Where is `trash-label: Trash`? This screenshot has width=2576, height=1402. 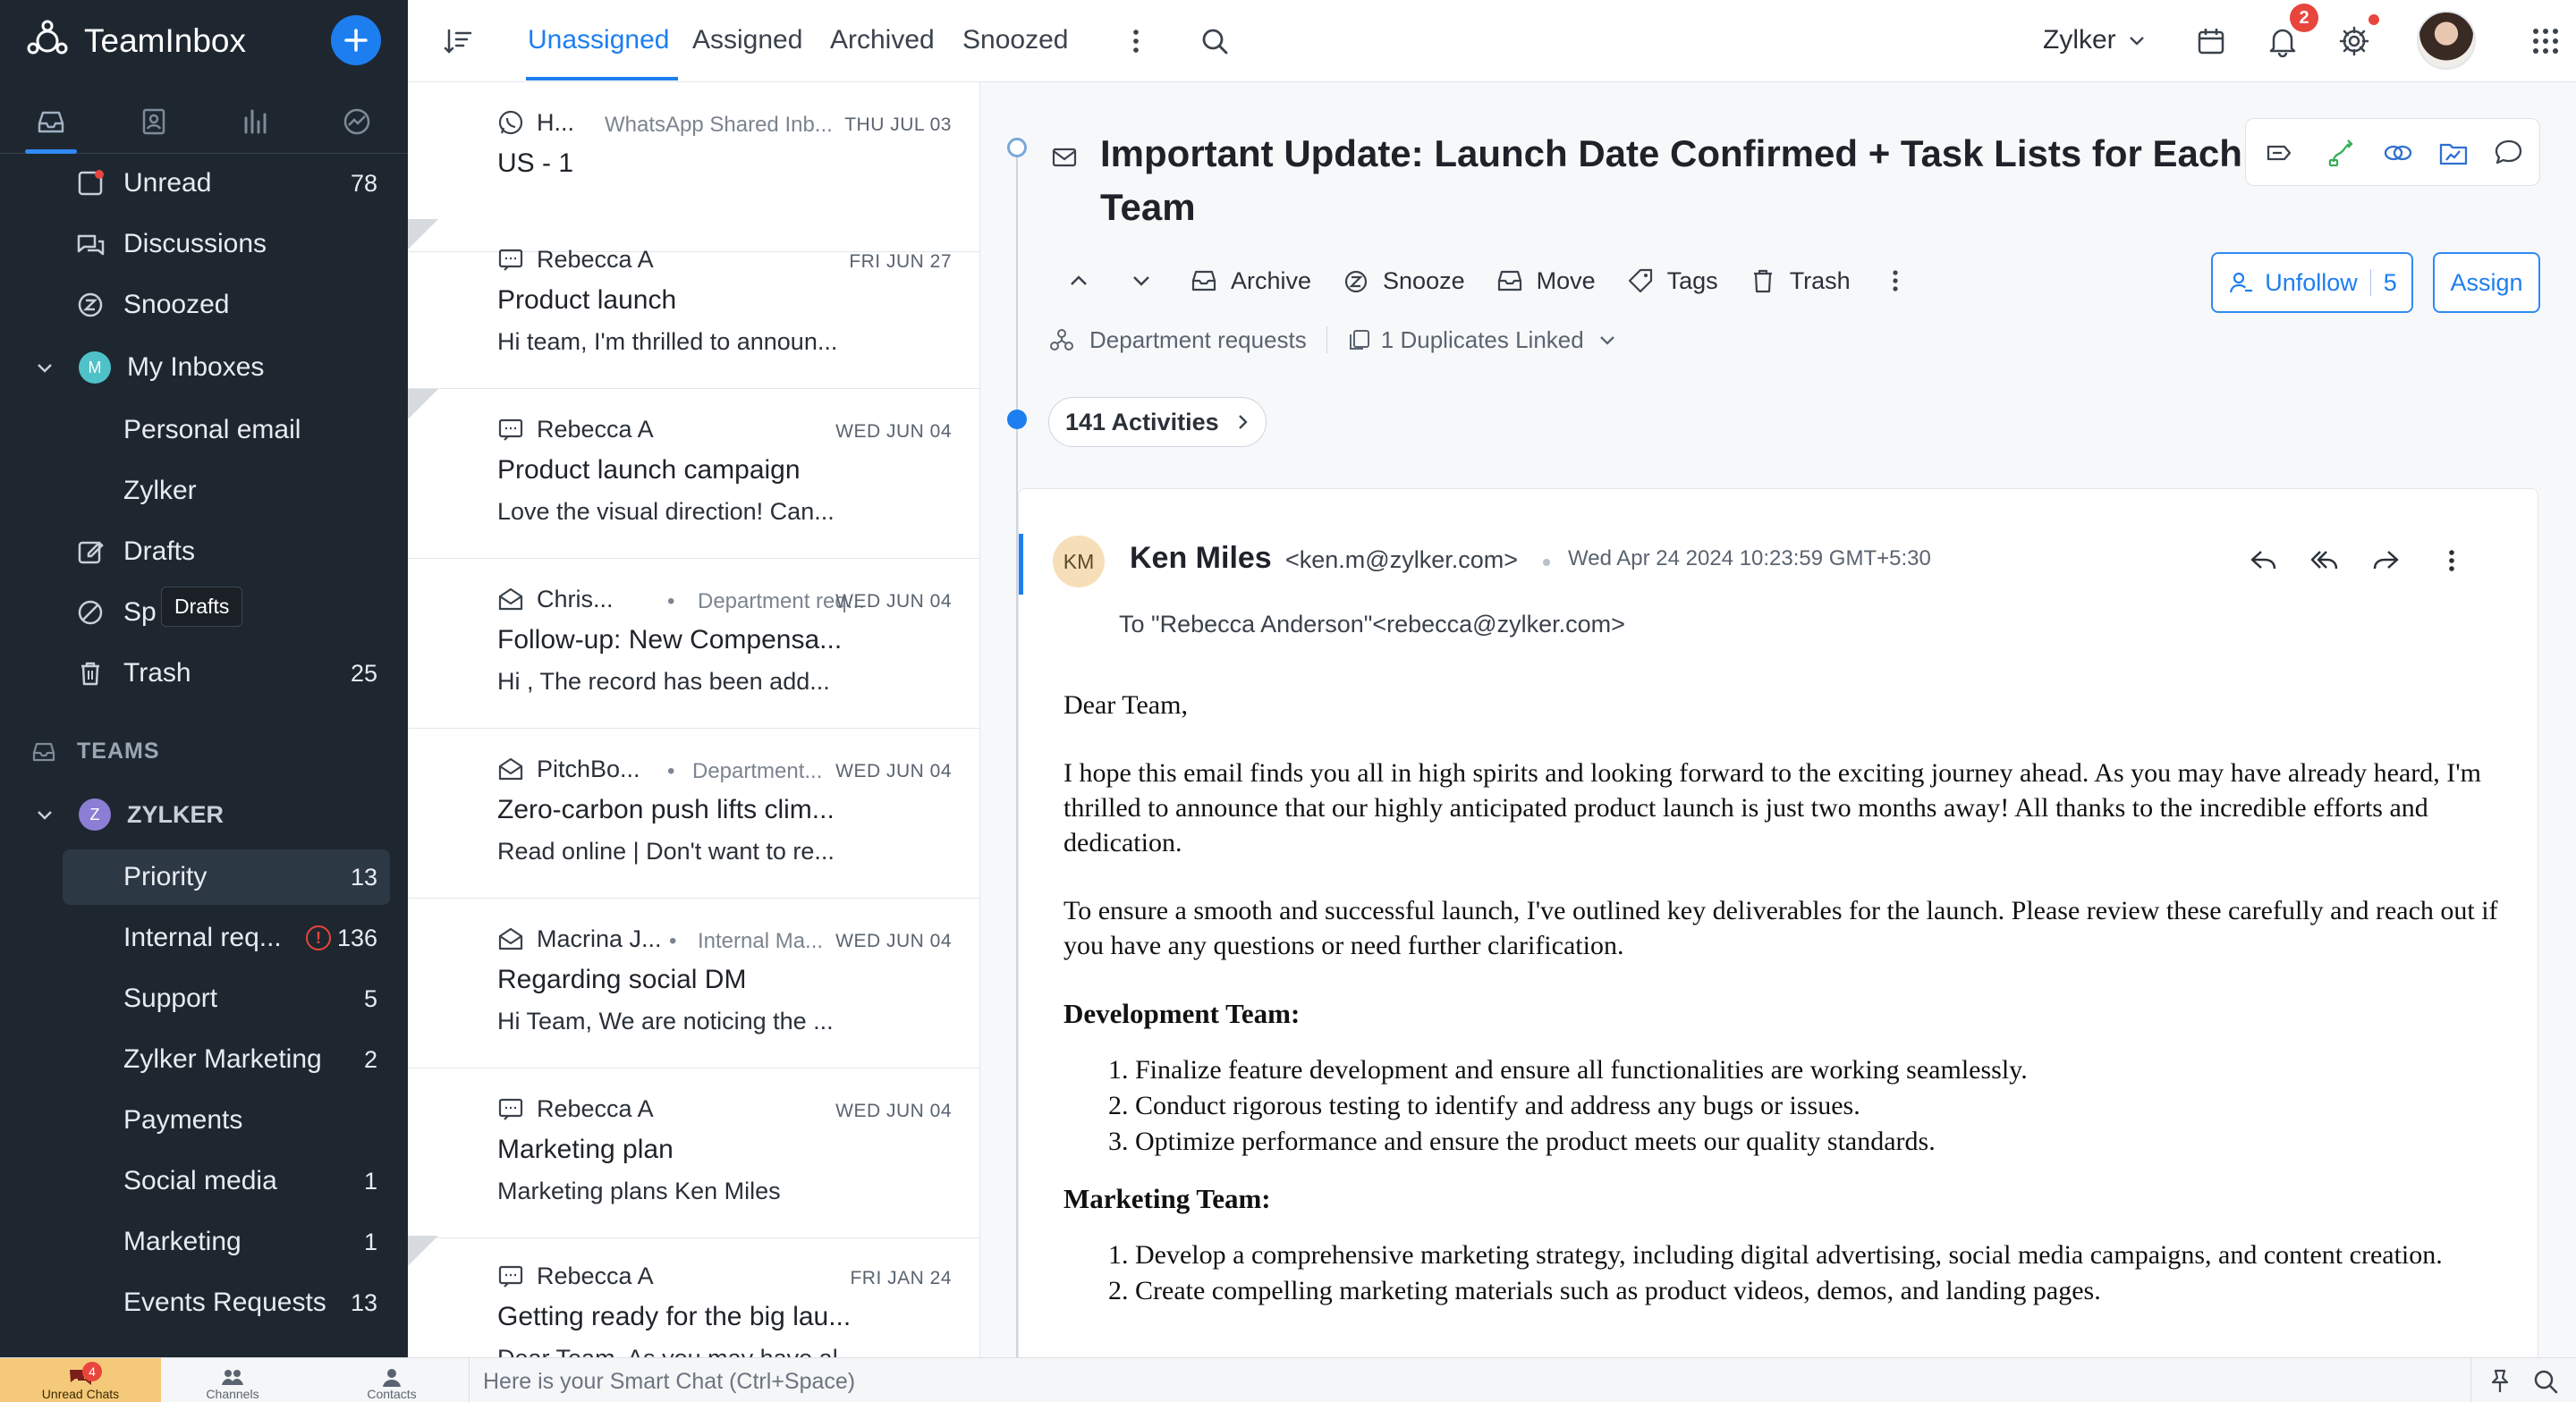
trash-label: Trash is located at coordinates (1820, 280).